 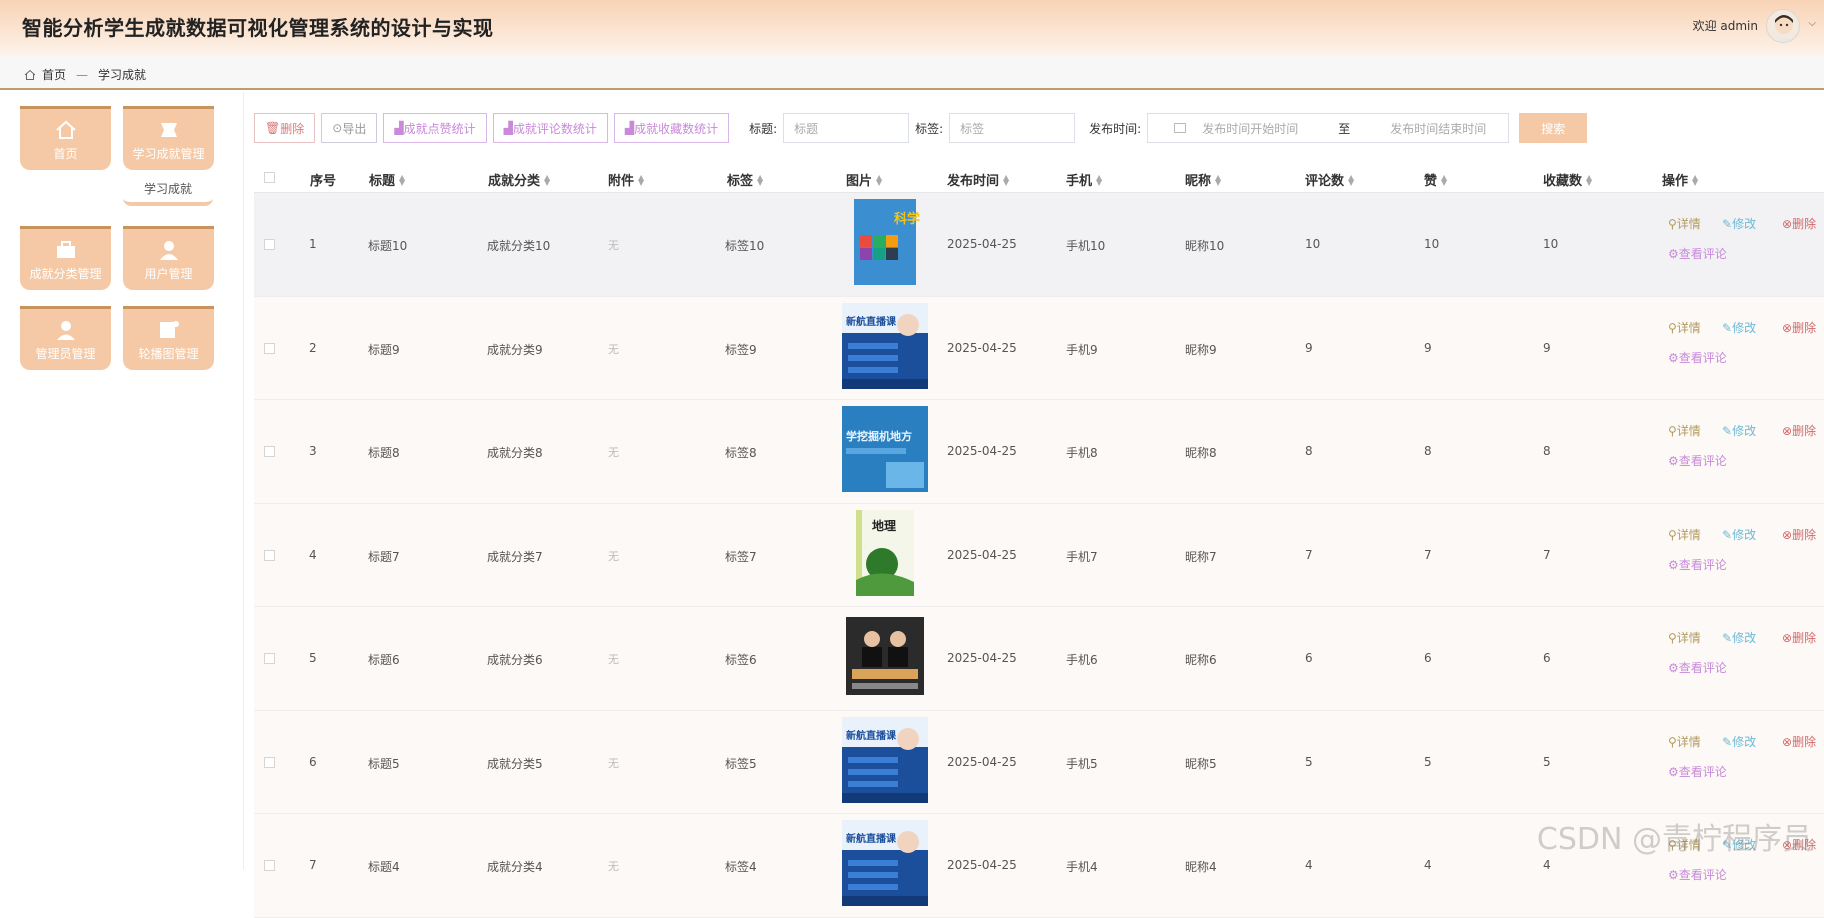 What do you see at coordinates (864, 179) in the screenshot?
I see `column-header: 图片▲▼` at bounding box center [864, 179].